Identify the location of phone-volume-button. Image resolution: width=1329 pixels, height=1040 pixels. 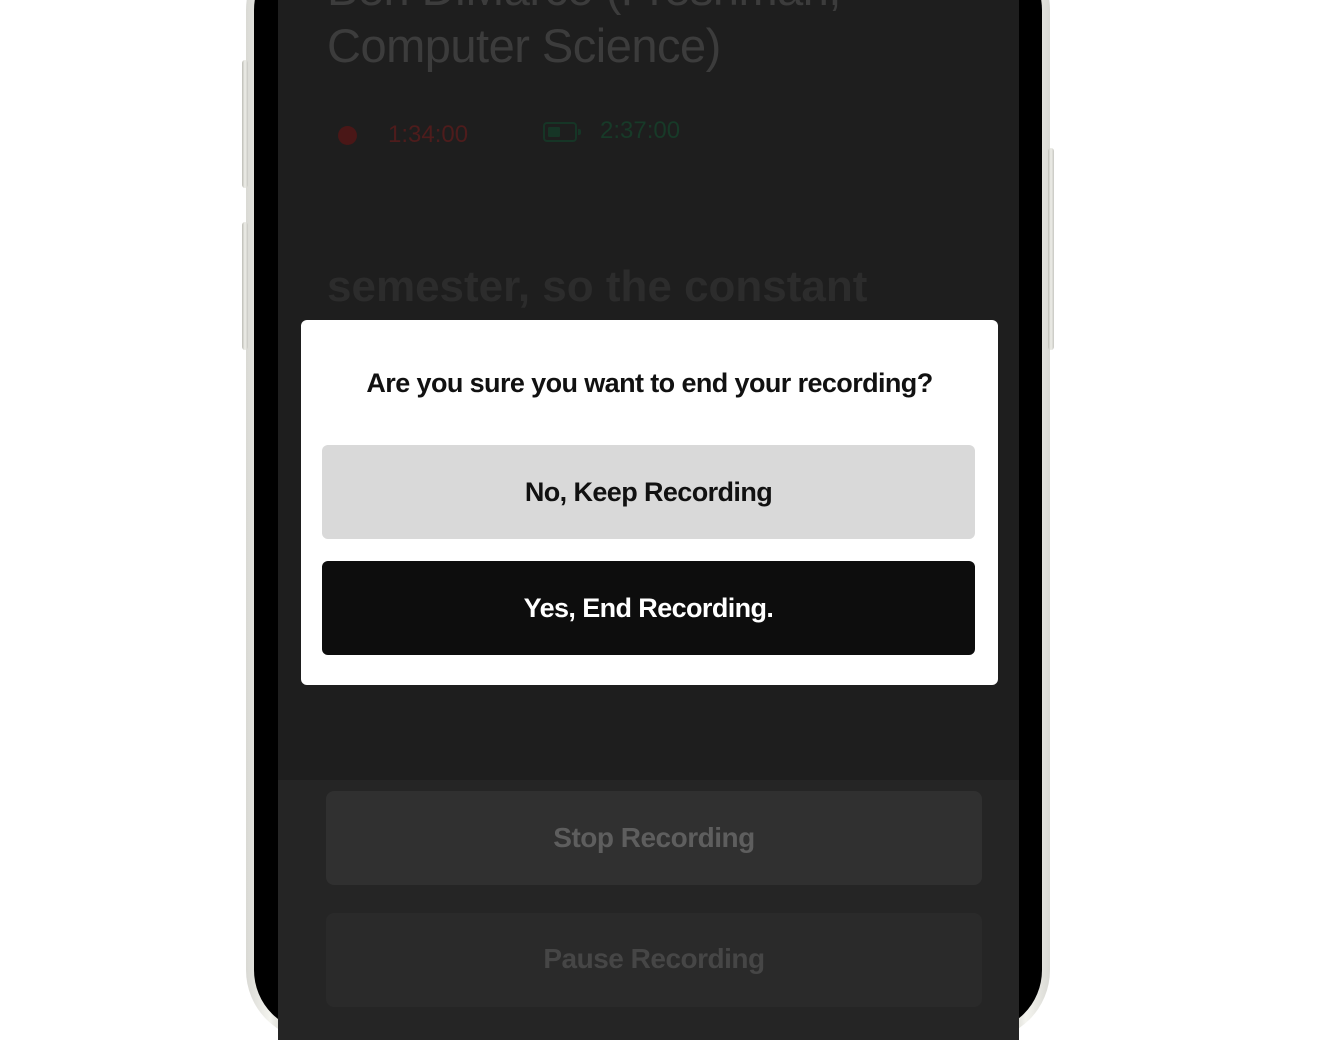
(245, 286).